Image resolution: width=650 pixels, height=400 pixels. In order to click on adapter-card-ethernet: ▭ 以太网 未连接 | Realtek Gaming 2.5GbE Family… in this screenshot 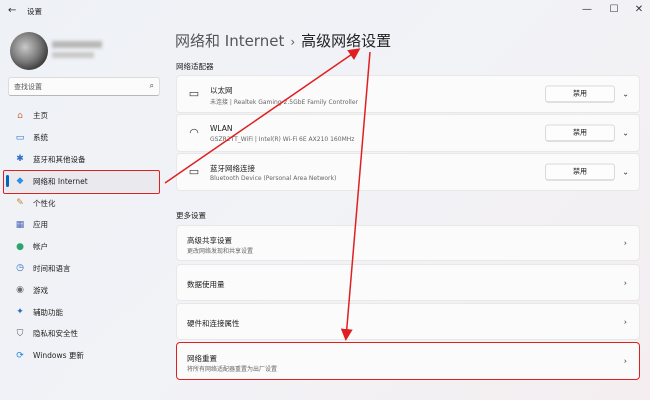, I will do `click(408, 94)`.